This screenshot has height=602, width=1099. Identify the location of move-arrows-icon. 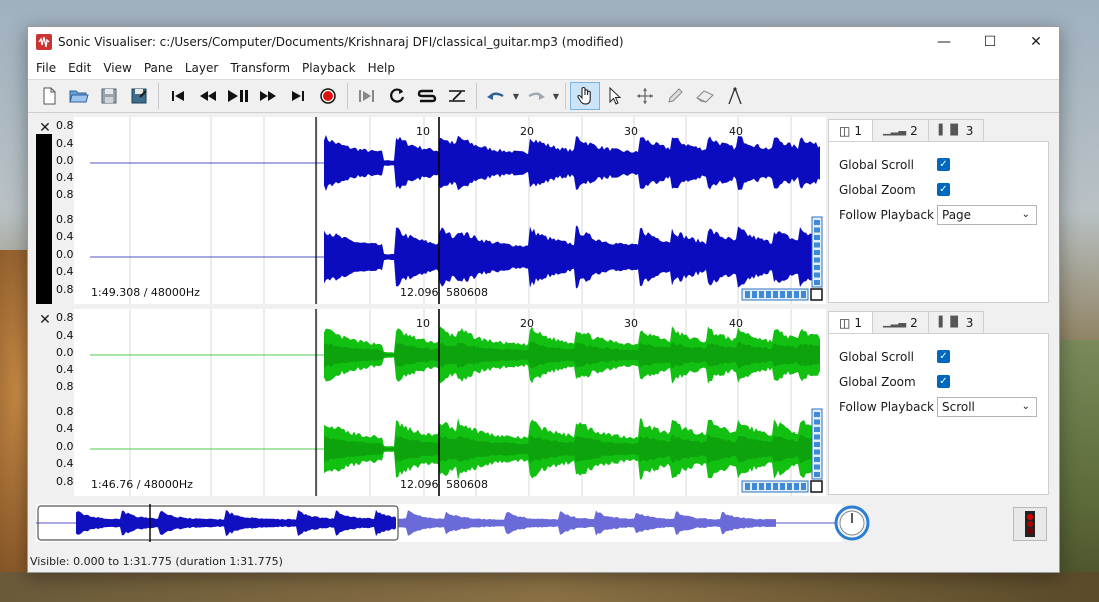
(645, 96).